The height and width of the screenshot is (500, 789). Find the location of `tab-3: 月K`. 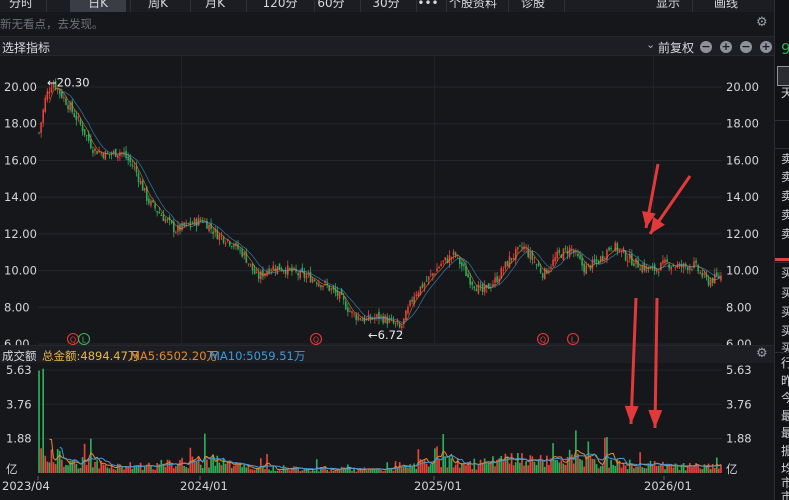

tab-3: 月K is located at coordinates (215, 6).